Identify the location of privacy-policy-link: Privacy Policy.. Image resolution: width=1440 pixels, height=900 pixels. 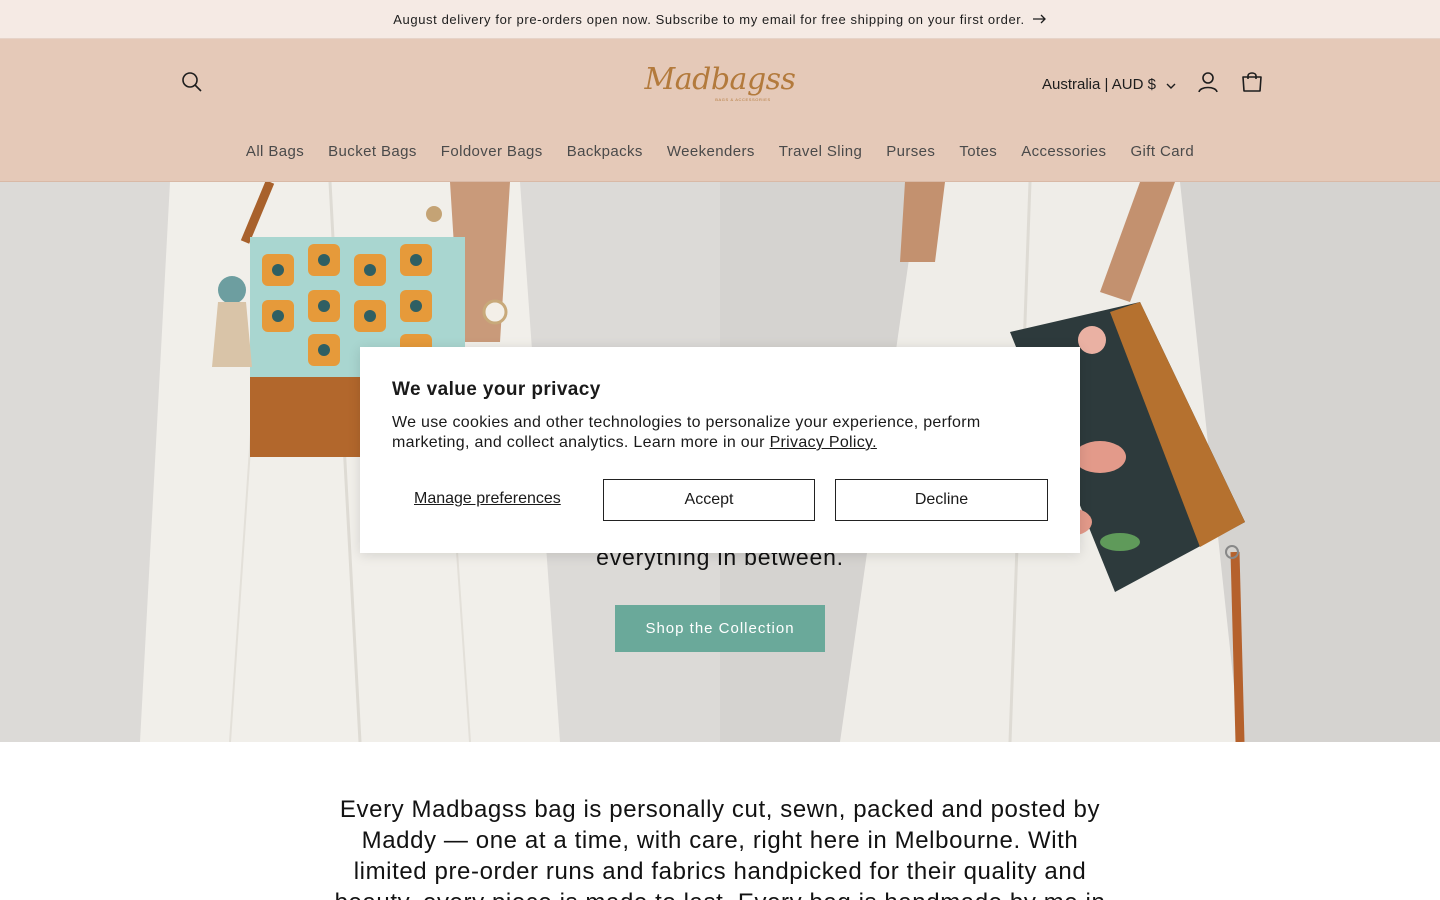
(823, 442).